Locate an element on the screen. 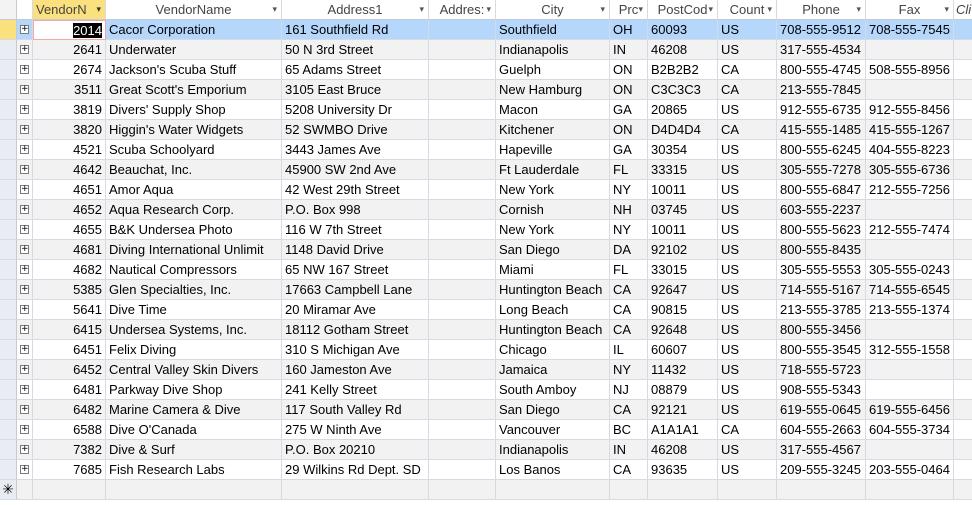  cell-phone: 800-555-3456 is located at coordinates (821, 330).